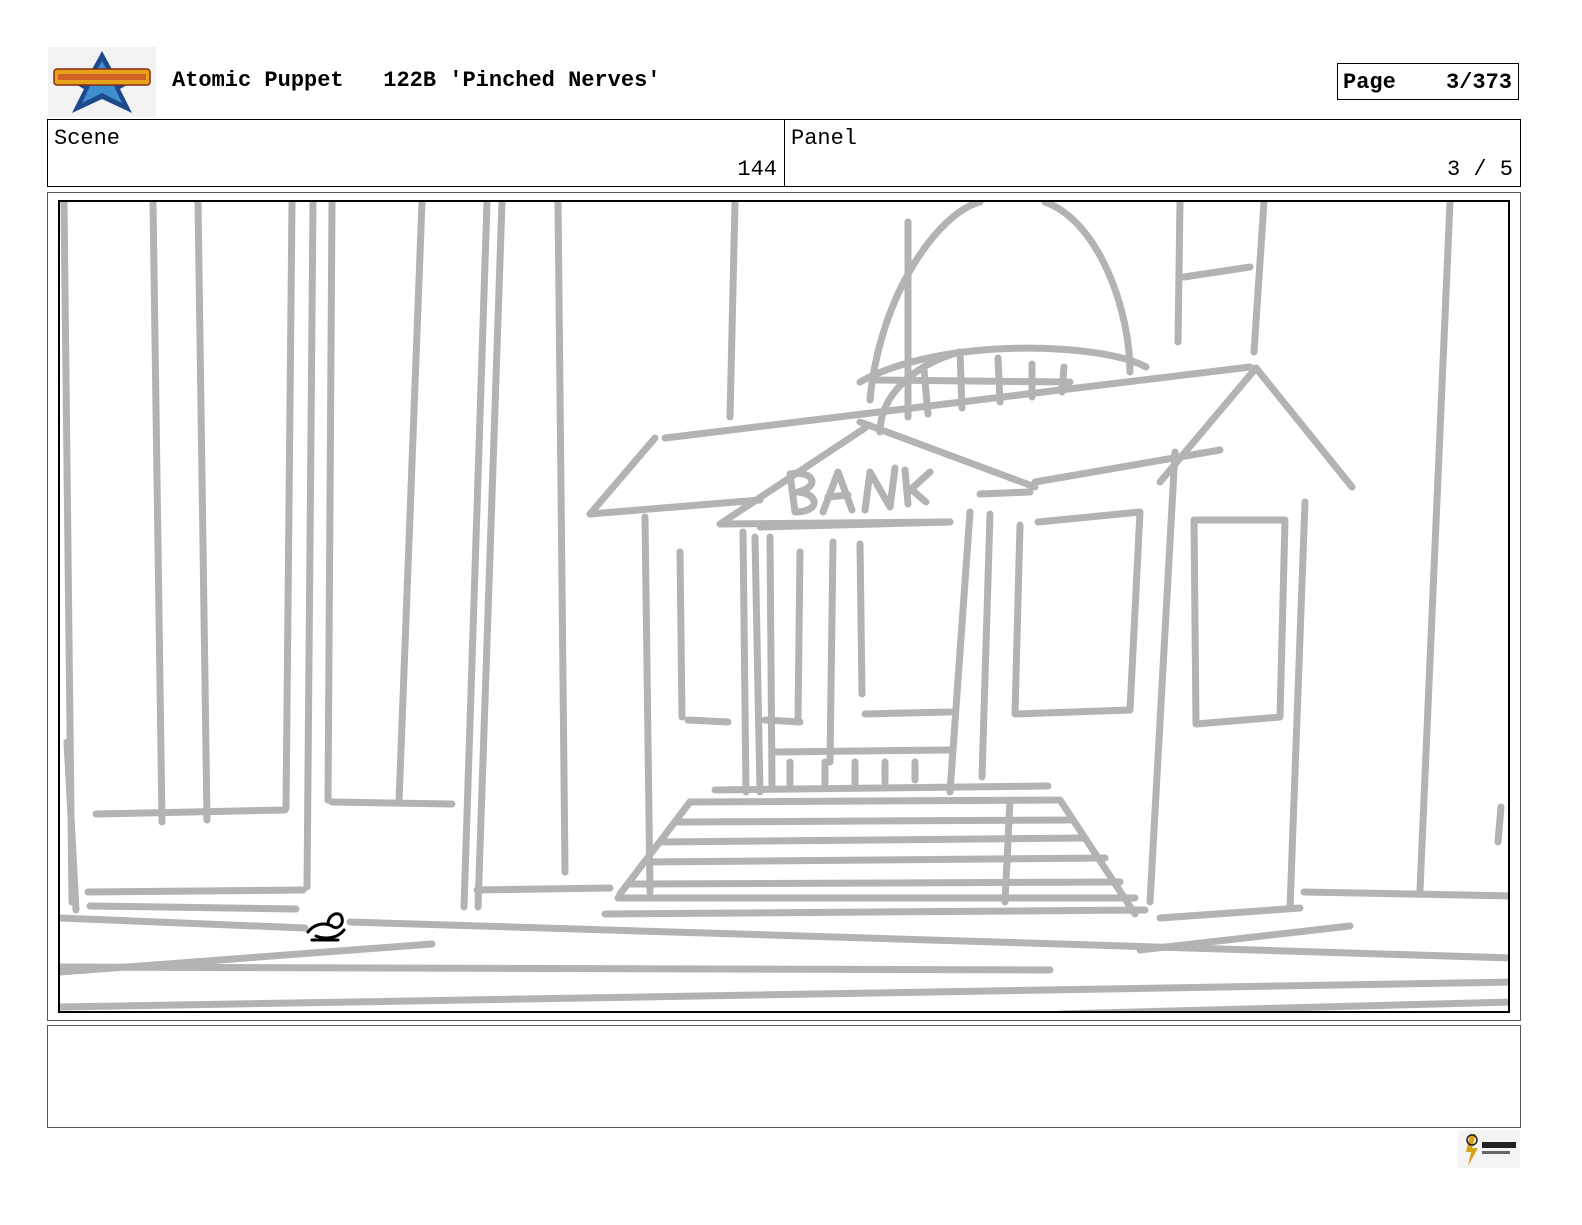 The height and width of the screenshot is (1225, 1582). Describe the element at coordinates (258, 80) in the screenshot. I see `show-title: Atomic Puppet` at that location.